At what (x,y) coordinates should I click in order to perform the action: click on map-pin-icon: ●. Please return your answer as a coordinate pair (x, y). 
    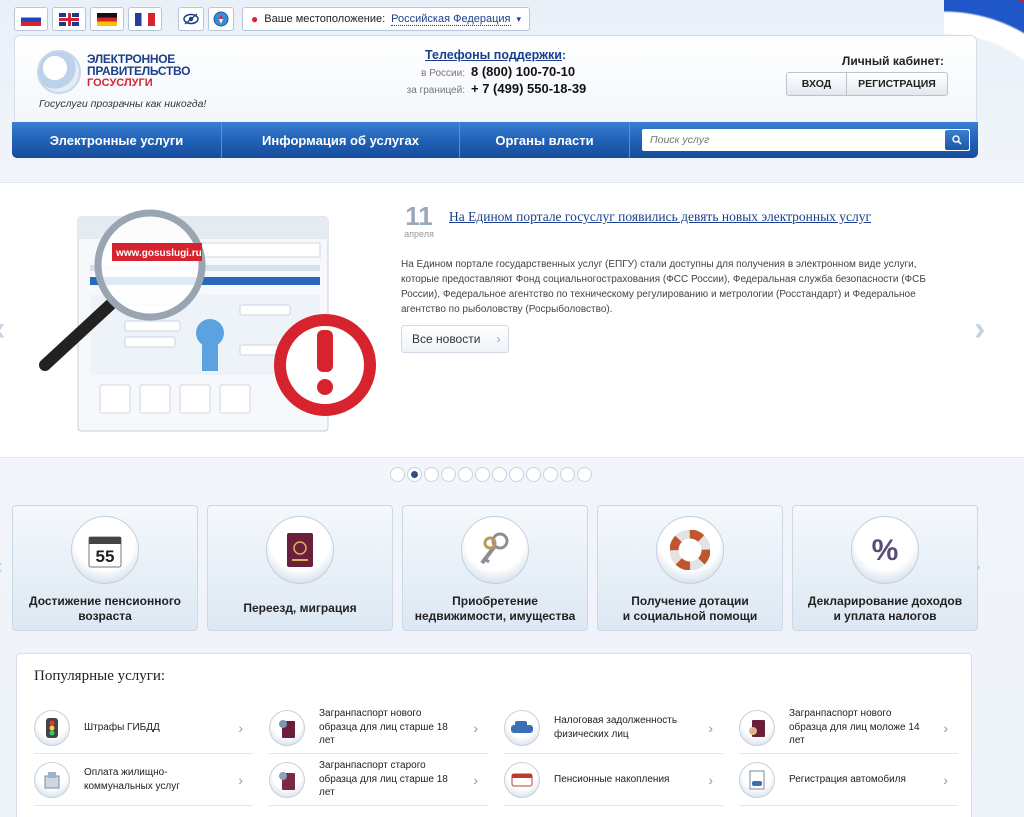
    Looking at the image, I should click on (255, 19).